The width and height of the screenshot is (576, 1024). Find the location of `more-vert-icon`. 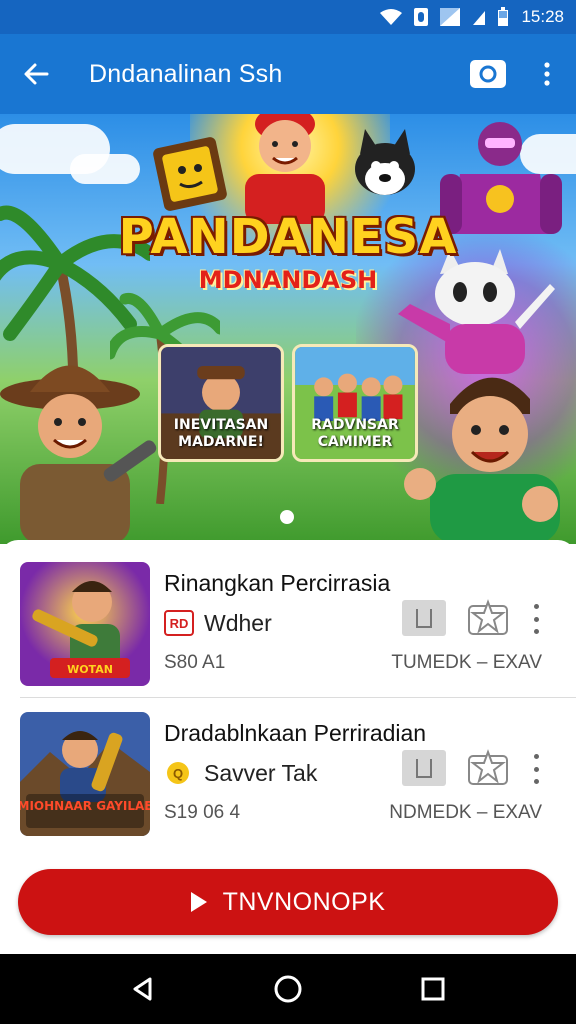

more-vert-icon is located at coordinates (547, 74).